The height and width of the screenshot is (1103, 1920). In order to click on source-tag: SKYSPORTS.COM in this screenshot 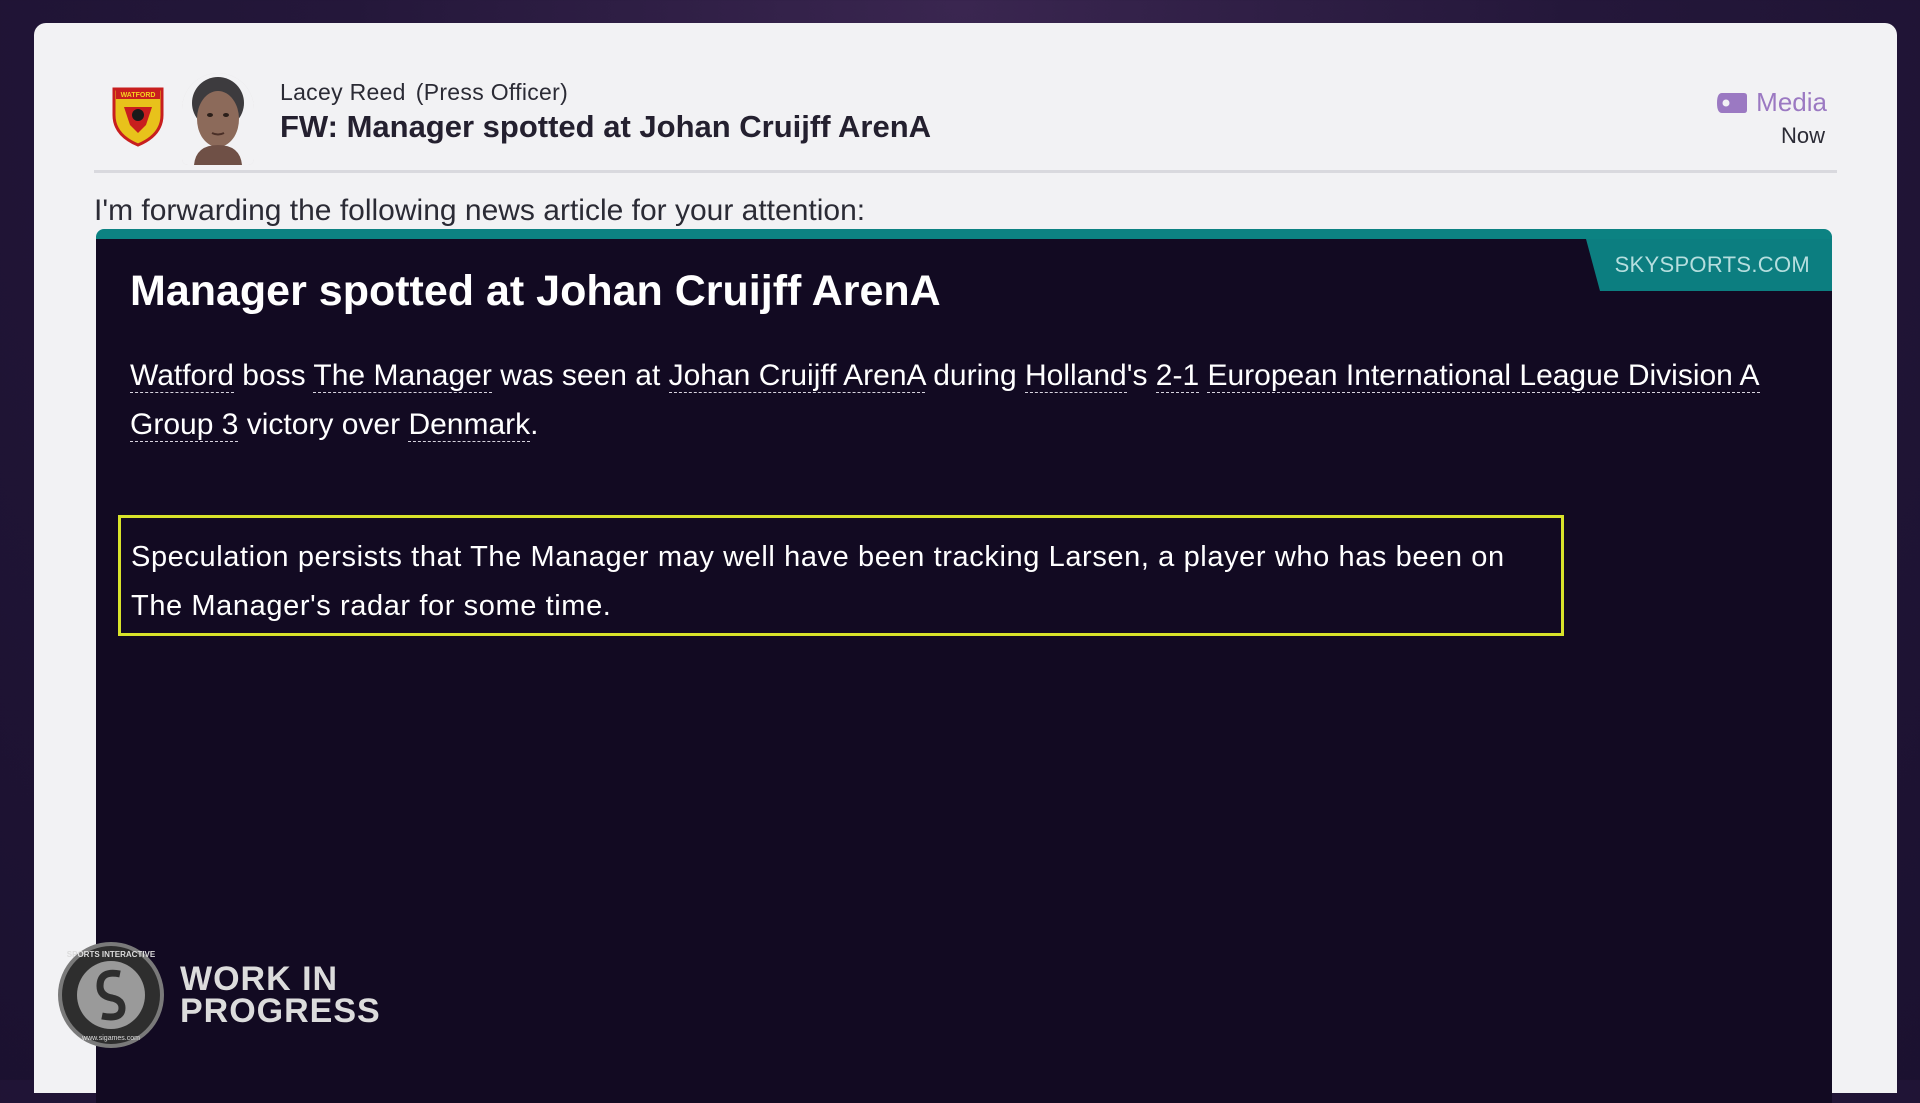, I will do `click(1709, 265)`.